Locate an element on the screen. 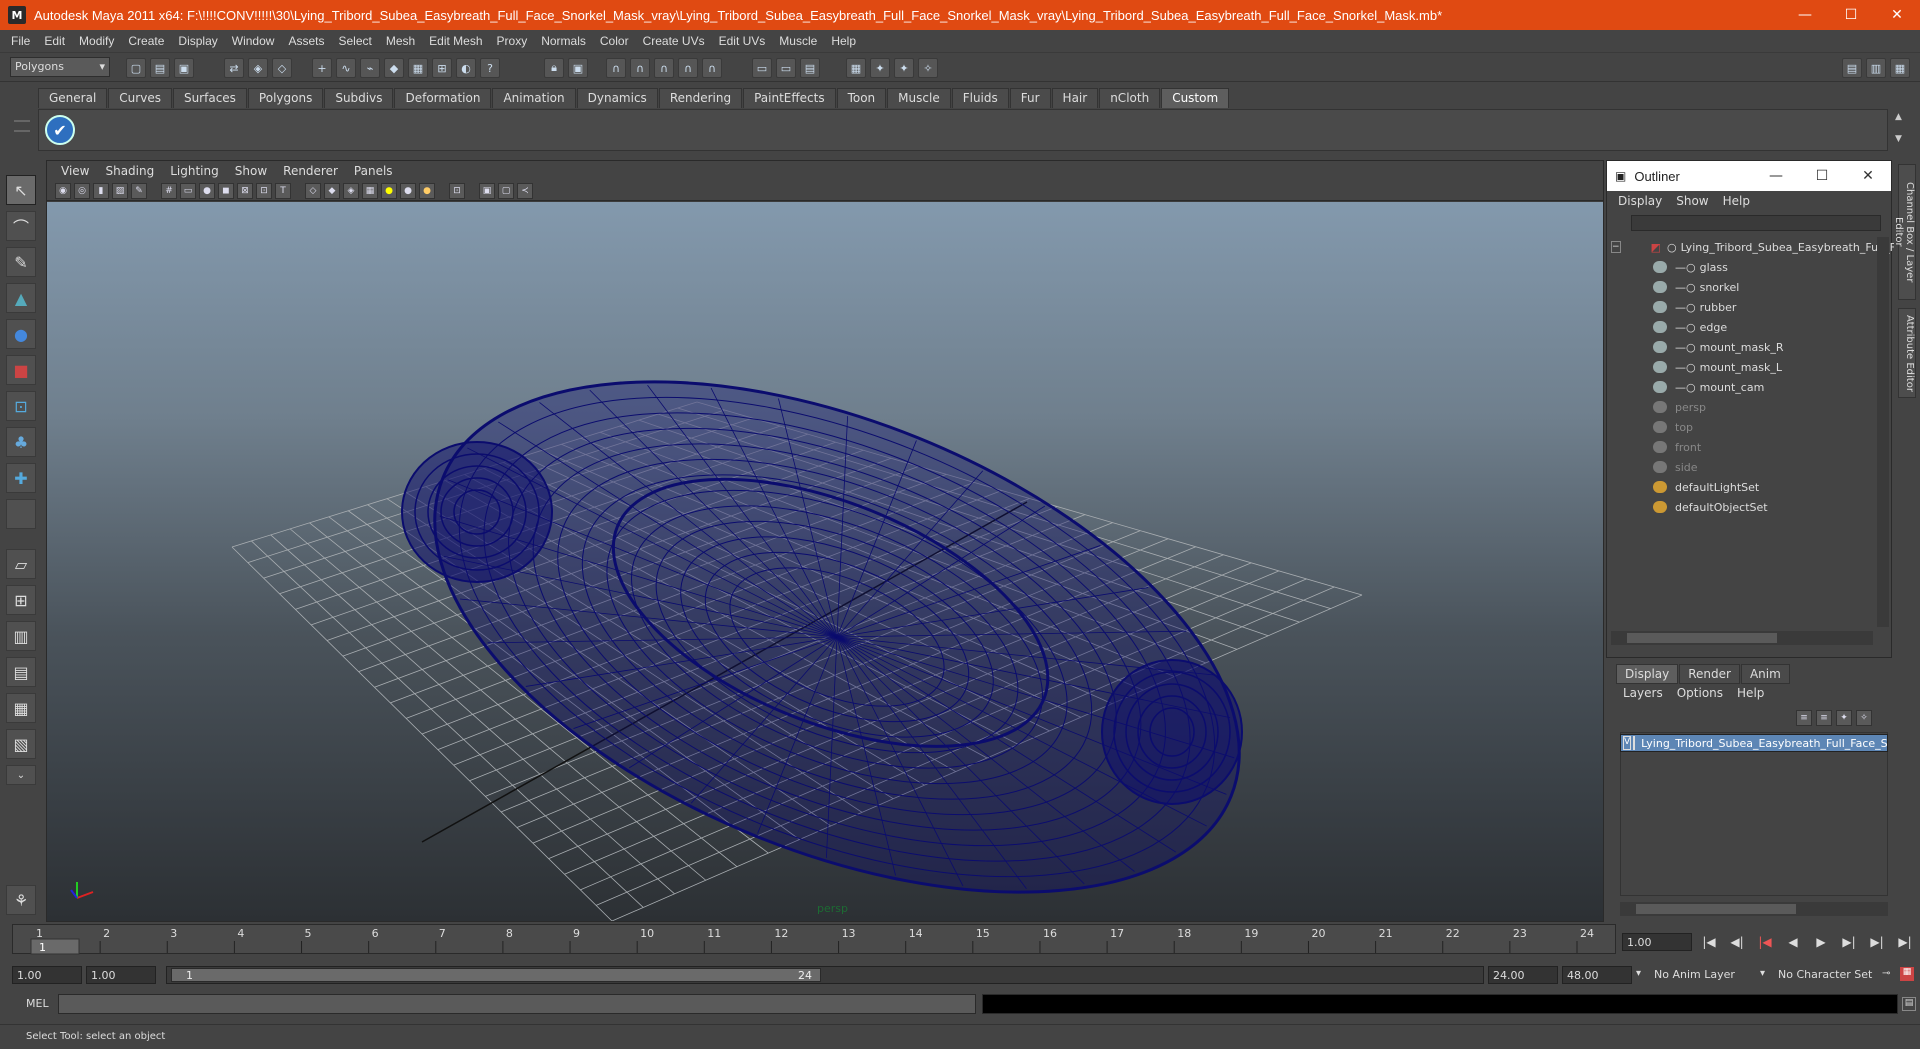  outliner-item-glass: —○ glass is located at coordinates (1784, 267).